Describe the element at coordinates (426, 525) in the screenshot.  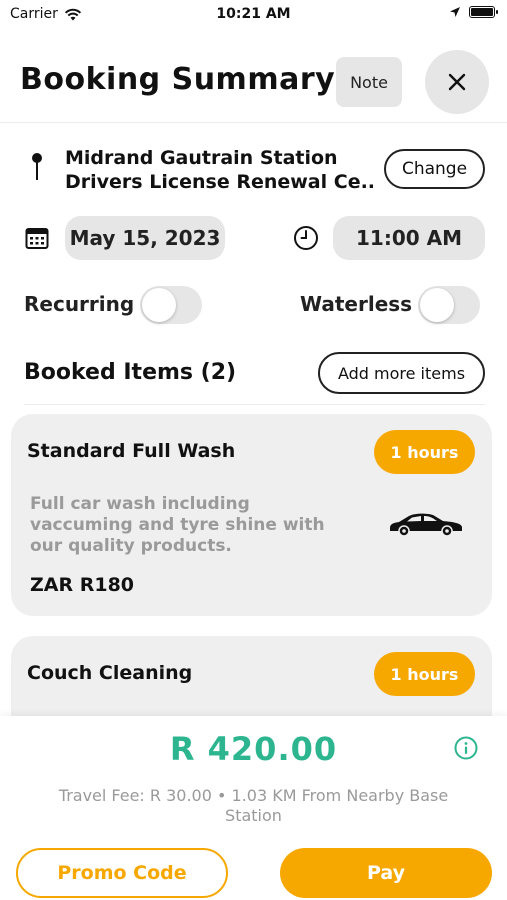
I see `car-icon` at that location.